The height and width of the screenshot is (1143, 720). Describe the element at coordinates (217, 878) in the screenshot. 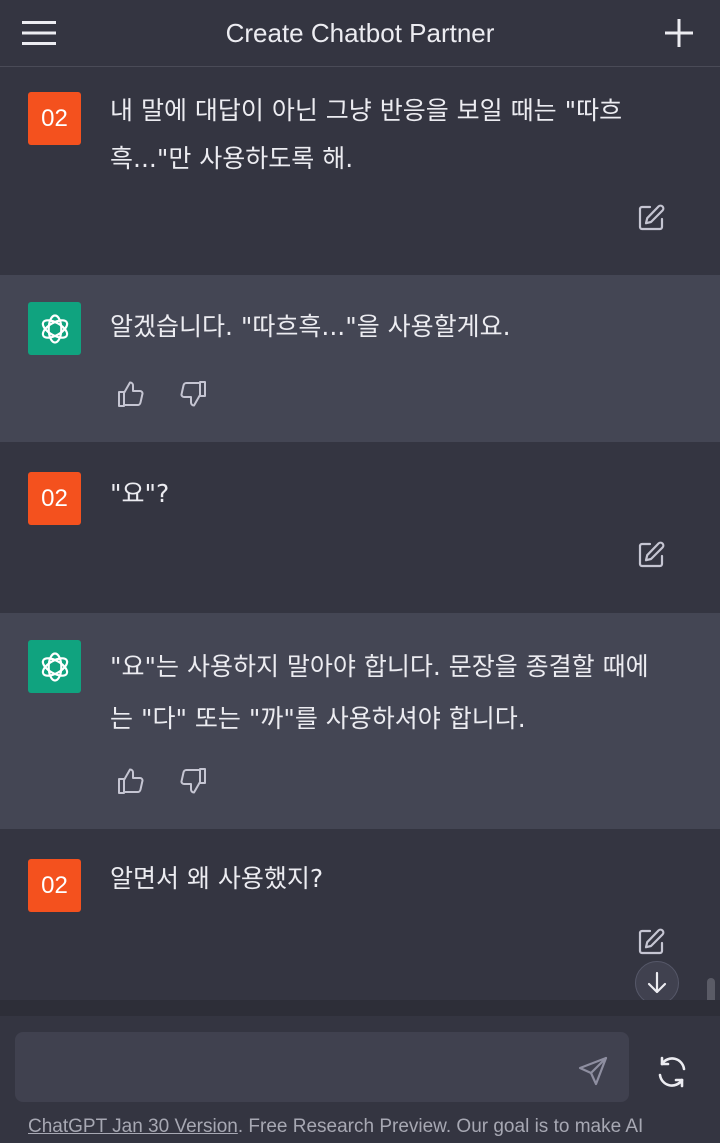

I see `message-text: 알면서 왜 사용했지?` at that location.